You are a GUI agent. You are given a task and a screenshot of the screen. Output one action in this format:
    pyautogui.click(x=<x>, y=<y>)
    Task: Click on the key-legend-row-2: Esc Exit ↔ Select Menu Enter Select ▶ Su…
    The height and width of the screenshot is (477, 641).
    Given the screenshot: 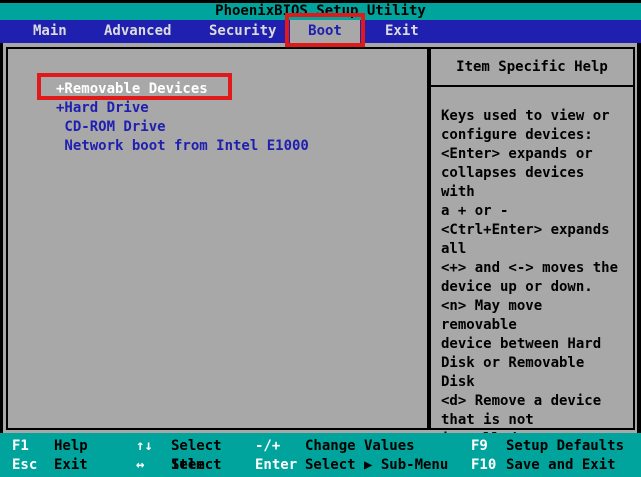 What is the action you would take?
    pyautogui.click(x=320, y=466)
    